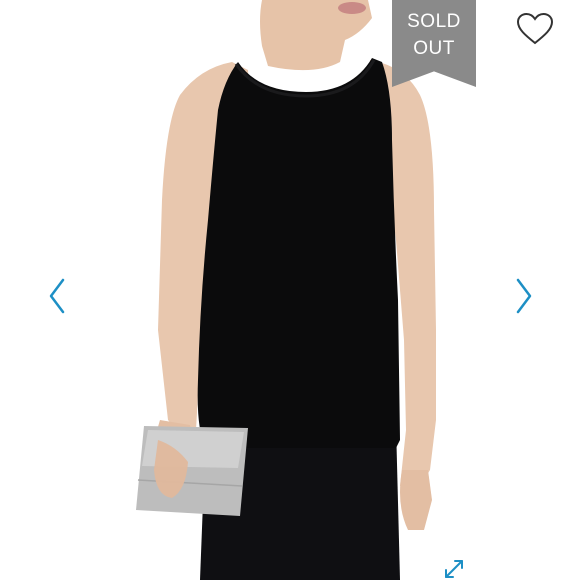  Describe the element at coordinates (352, 8) in the screenshot. I see `model-lips` at that location.